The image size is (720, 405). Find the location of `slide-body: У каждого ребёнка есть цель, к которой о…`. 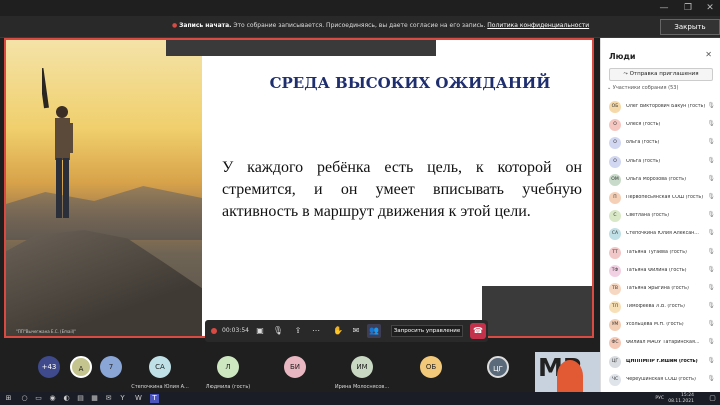

slide-body: У каждого ребёнка есть цель, к которой о… is located at coordinates (402, 189).